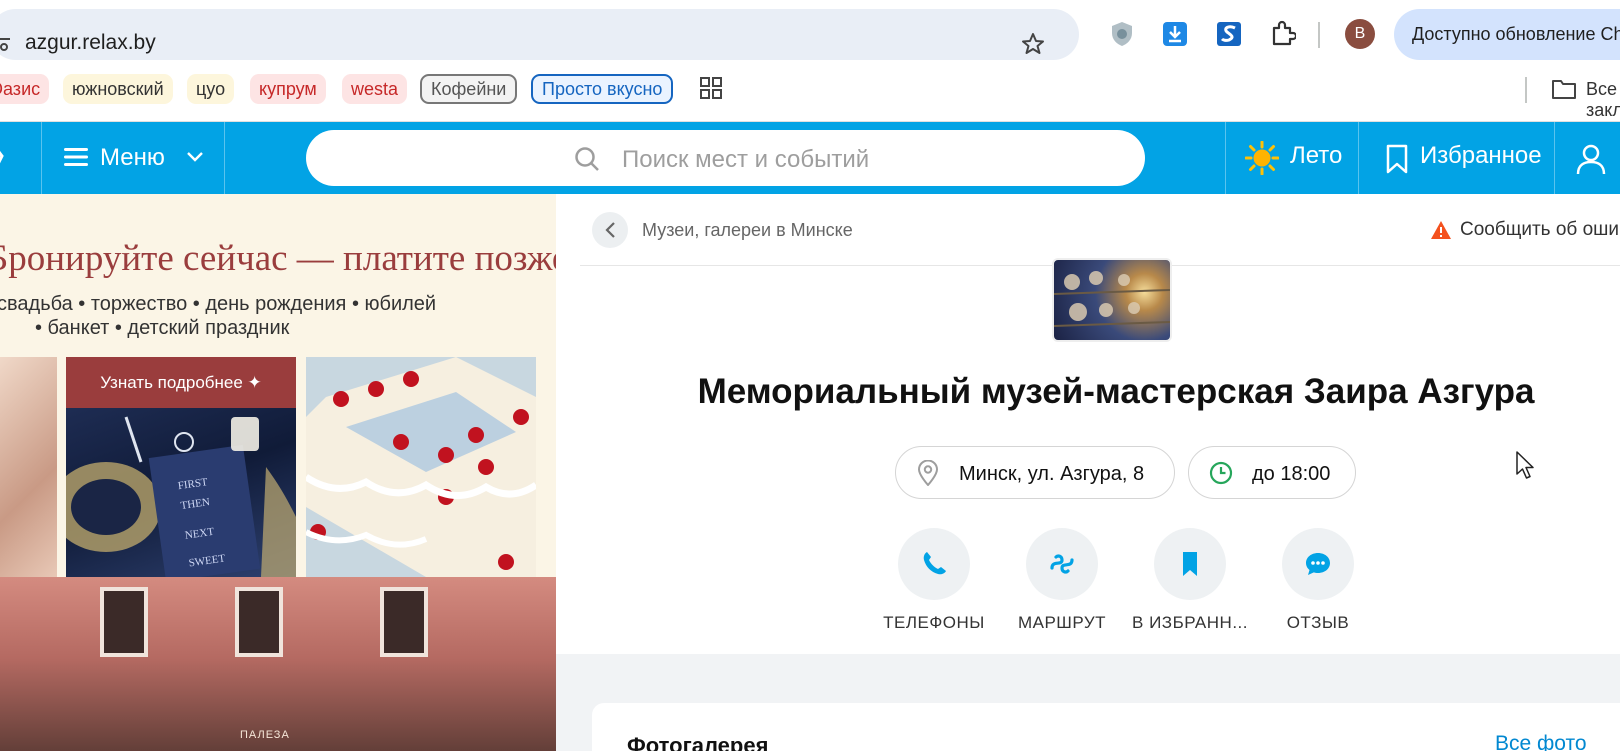 Image resolution: width=1620 pixels, height=751 pixels. I want to click on update-chrome-label: Доступно обновление Chrome, so click(1516, 34).